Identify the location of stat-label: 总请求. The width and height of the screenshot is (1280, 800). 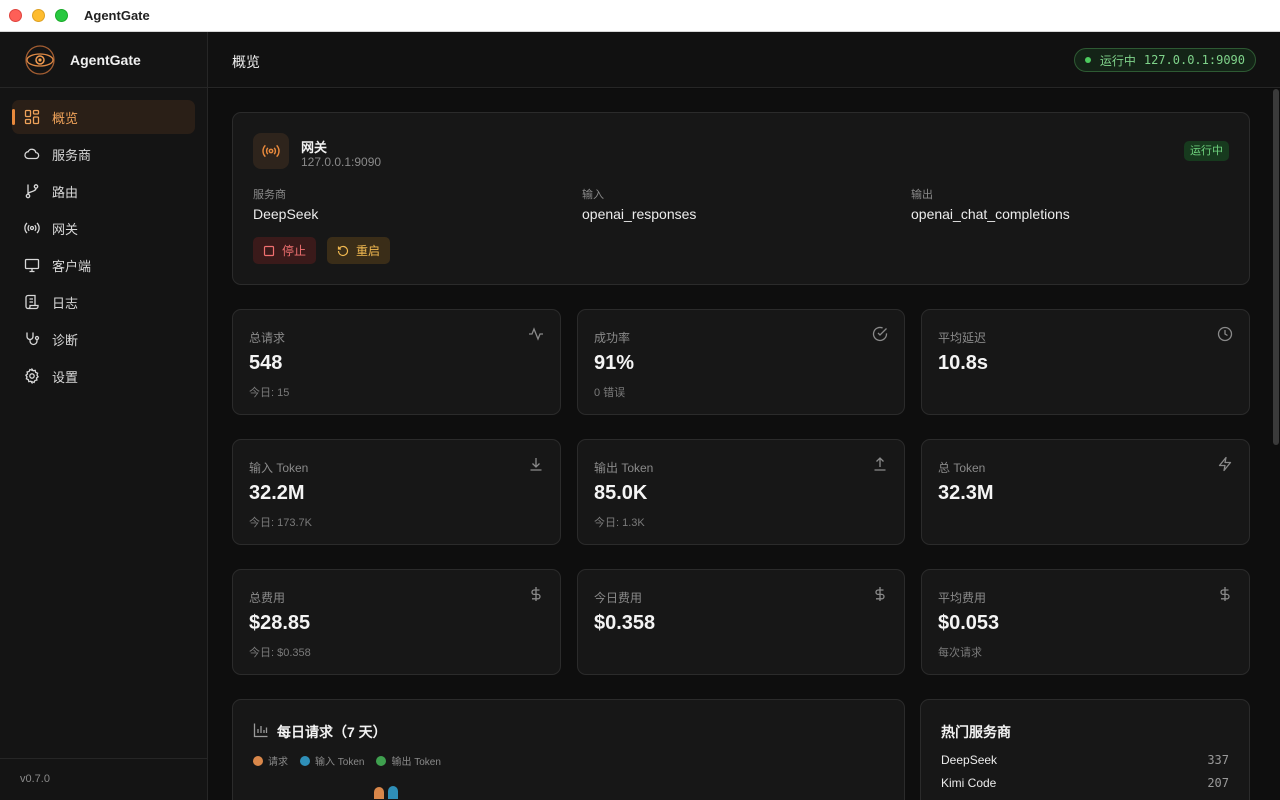
(267, 338).